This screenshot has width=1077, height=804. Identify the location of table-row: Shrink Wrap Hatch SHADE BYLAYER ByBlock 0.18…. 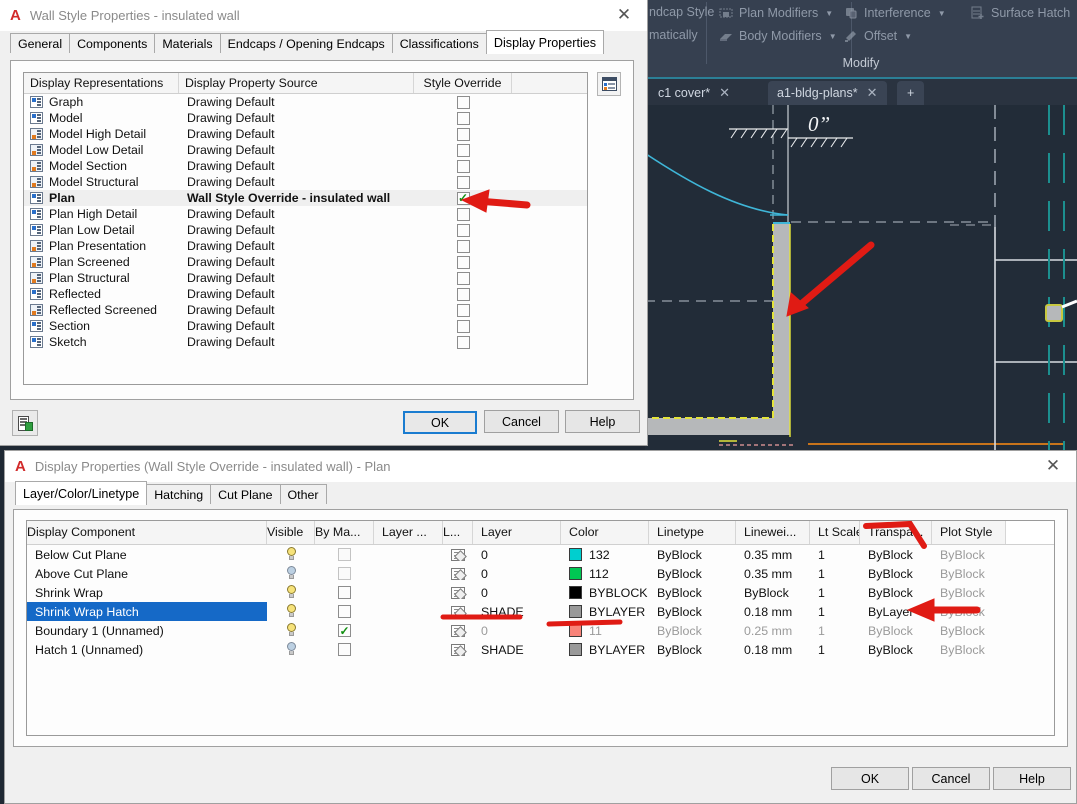
(540, 611).